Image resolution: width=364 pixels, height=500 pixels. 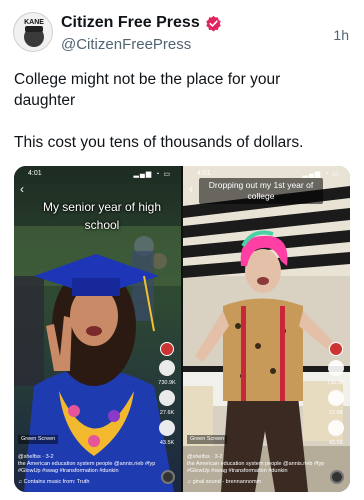 What do you see at coordinates (341, 35) in the screenshot?
I see `timestamp: 1h` at bounding box center [341, 35].